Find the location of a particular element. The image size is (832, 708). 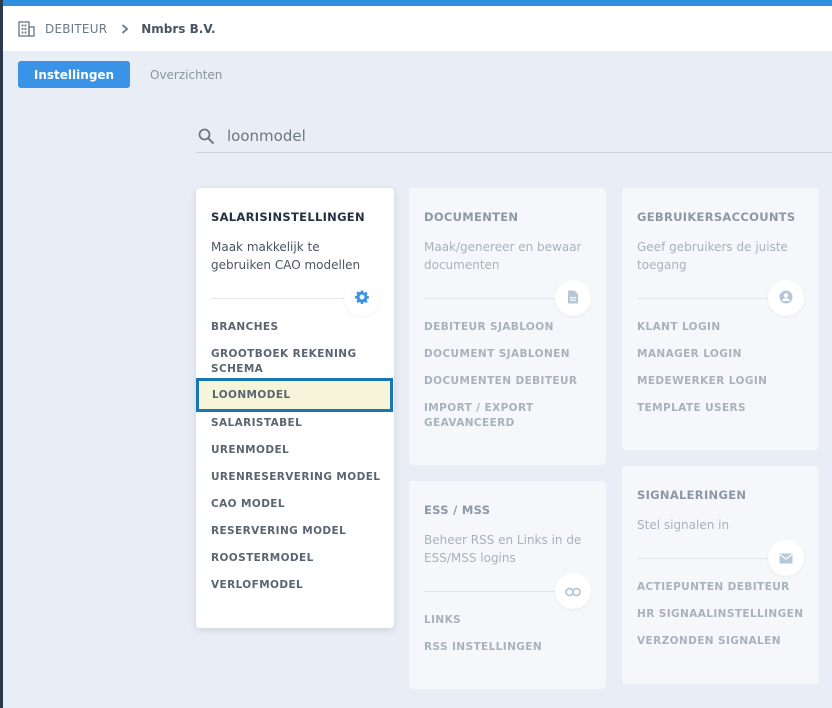

link-branches: BRANCHES is located at coordinates (297, 327).